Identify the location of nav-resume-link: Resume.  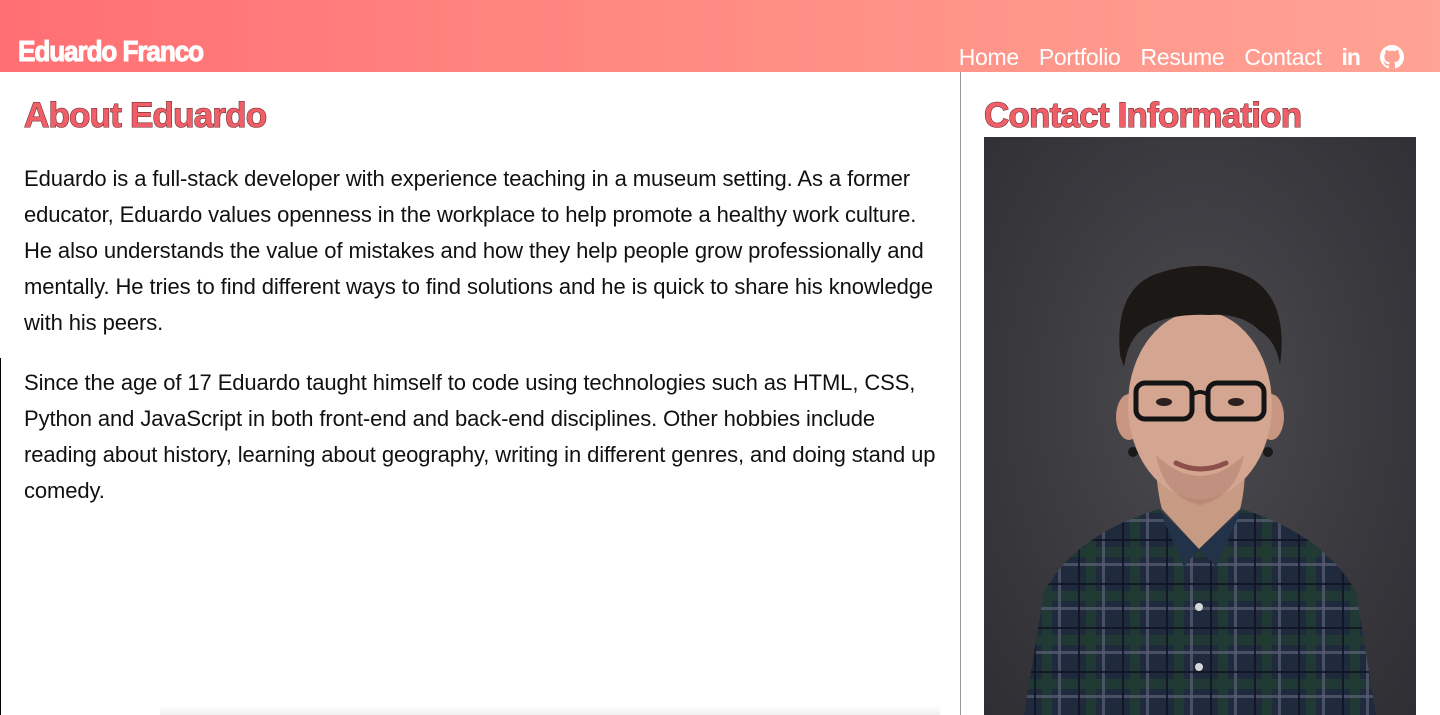
(1183, 57).